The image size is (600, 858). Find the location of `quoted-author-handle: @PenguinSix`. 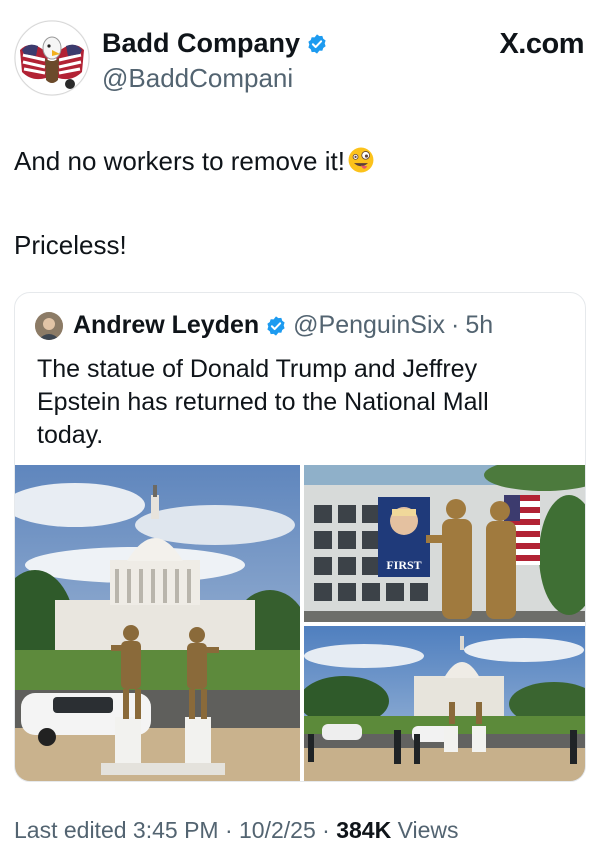

quoted-author-handle: @PenguinSix is located at coordinates (369, 325).